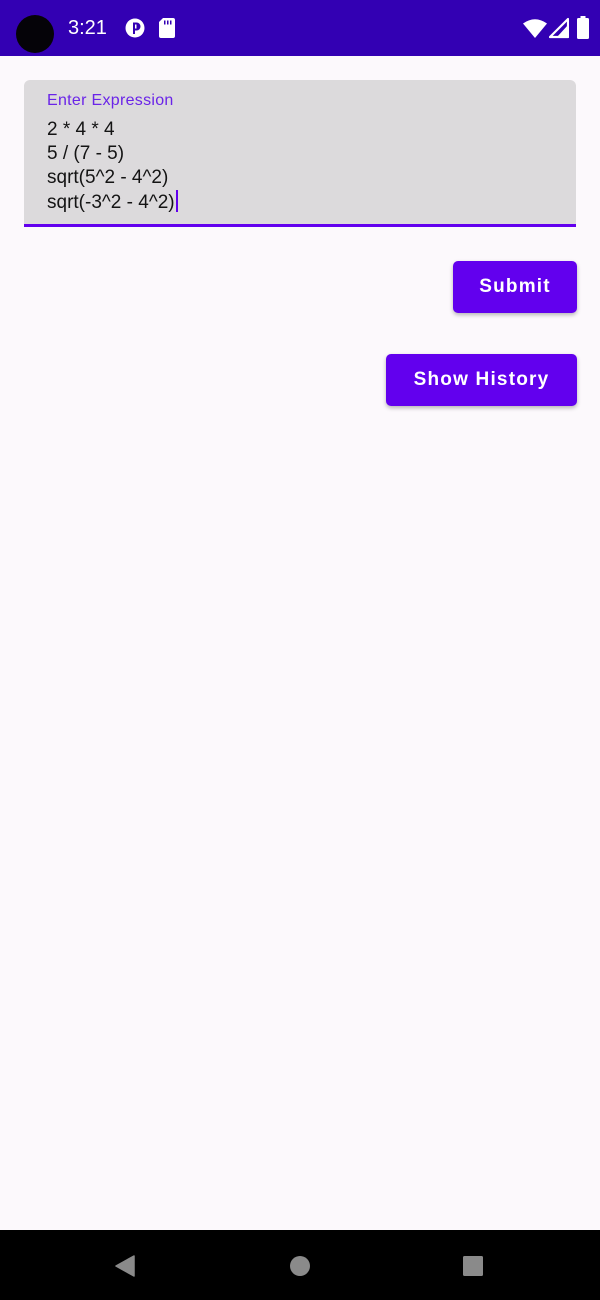  Describe the element at coordinates (167, 28) in the screenshot. I see `sd-card-icon` at that location.